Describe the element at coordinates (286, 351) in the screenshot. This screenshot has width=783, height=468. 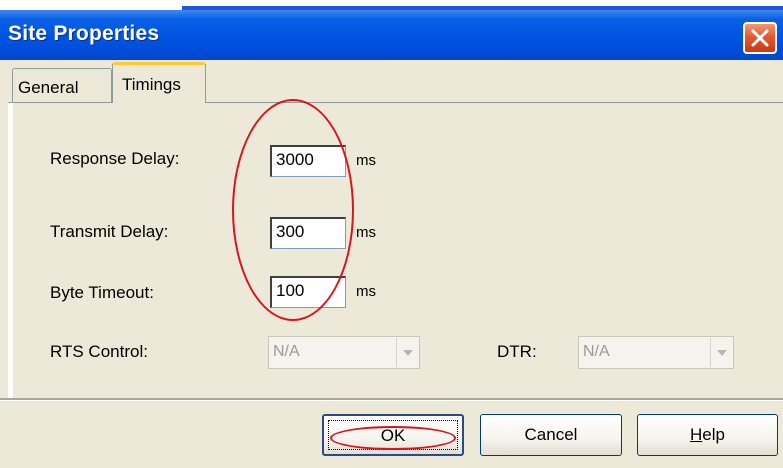
I see `rts-control-value: N/A` at that location.